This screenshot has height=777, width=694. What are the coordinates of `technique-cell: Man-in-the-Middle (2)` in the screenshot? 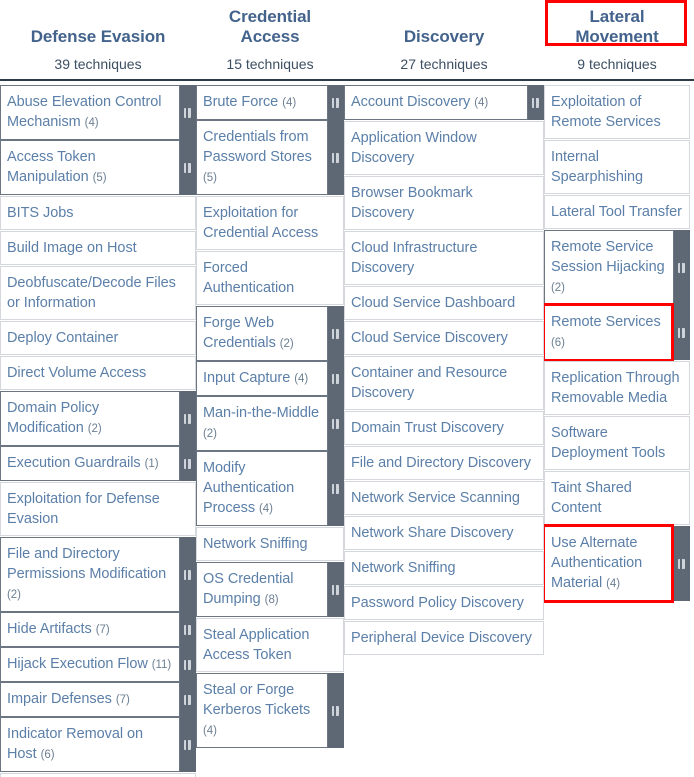 It's located at (270, 423).